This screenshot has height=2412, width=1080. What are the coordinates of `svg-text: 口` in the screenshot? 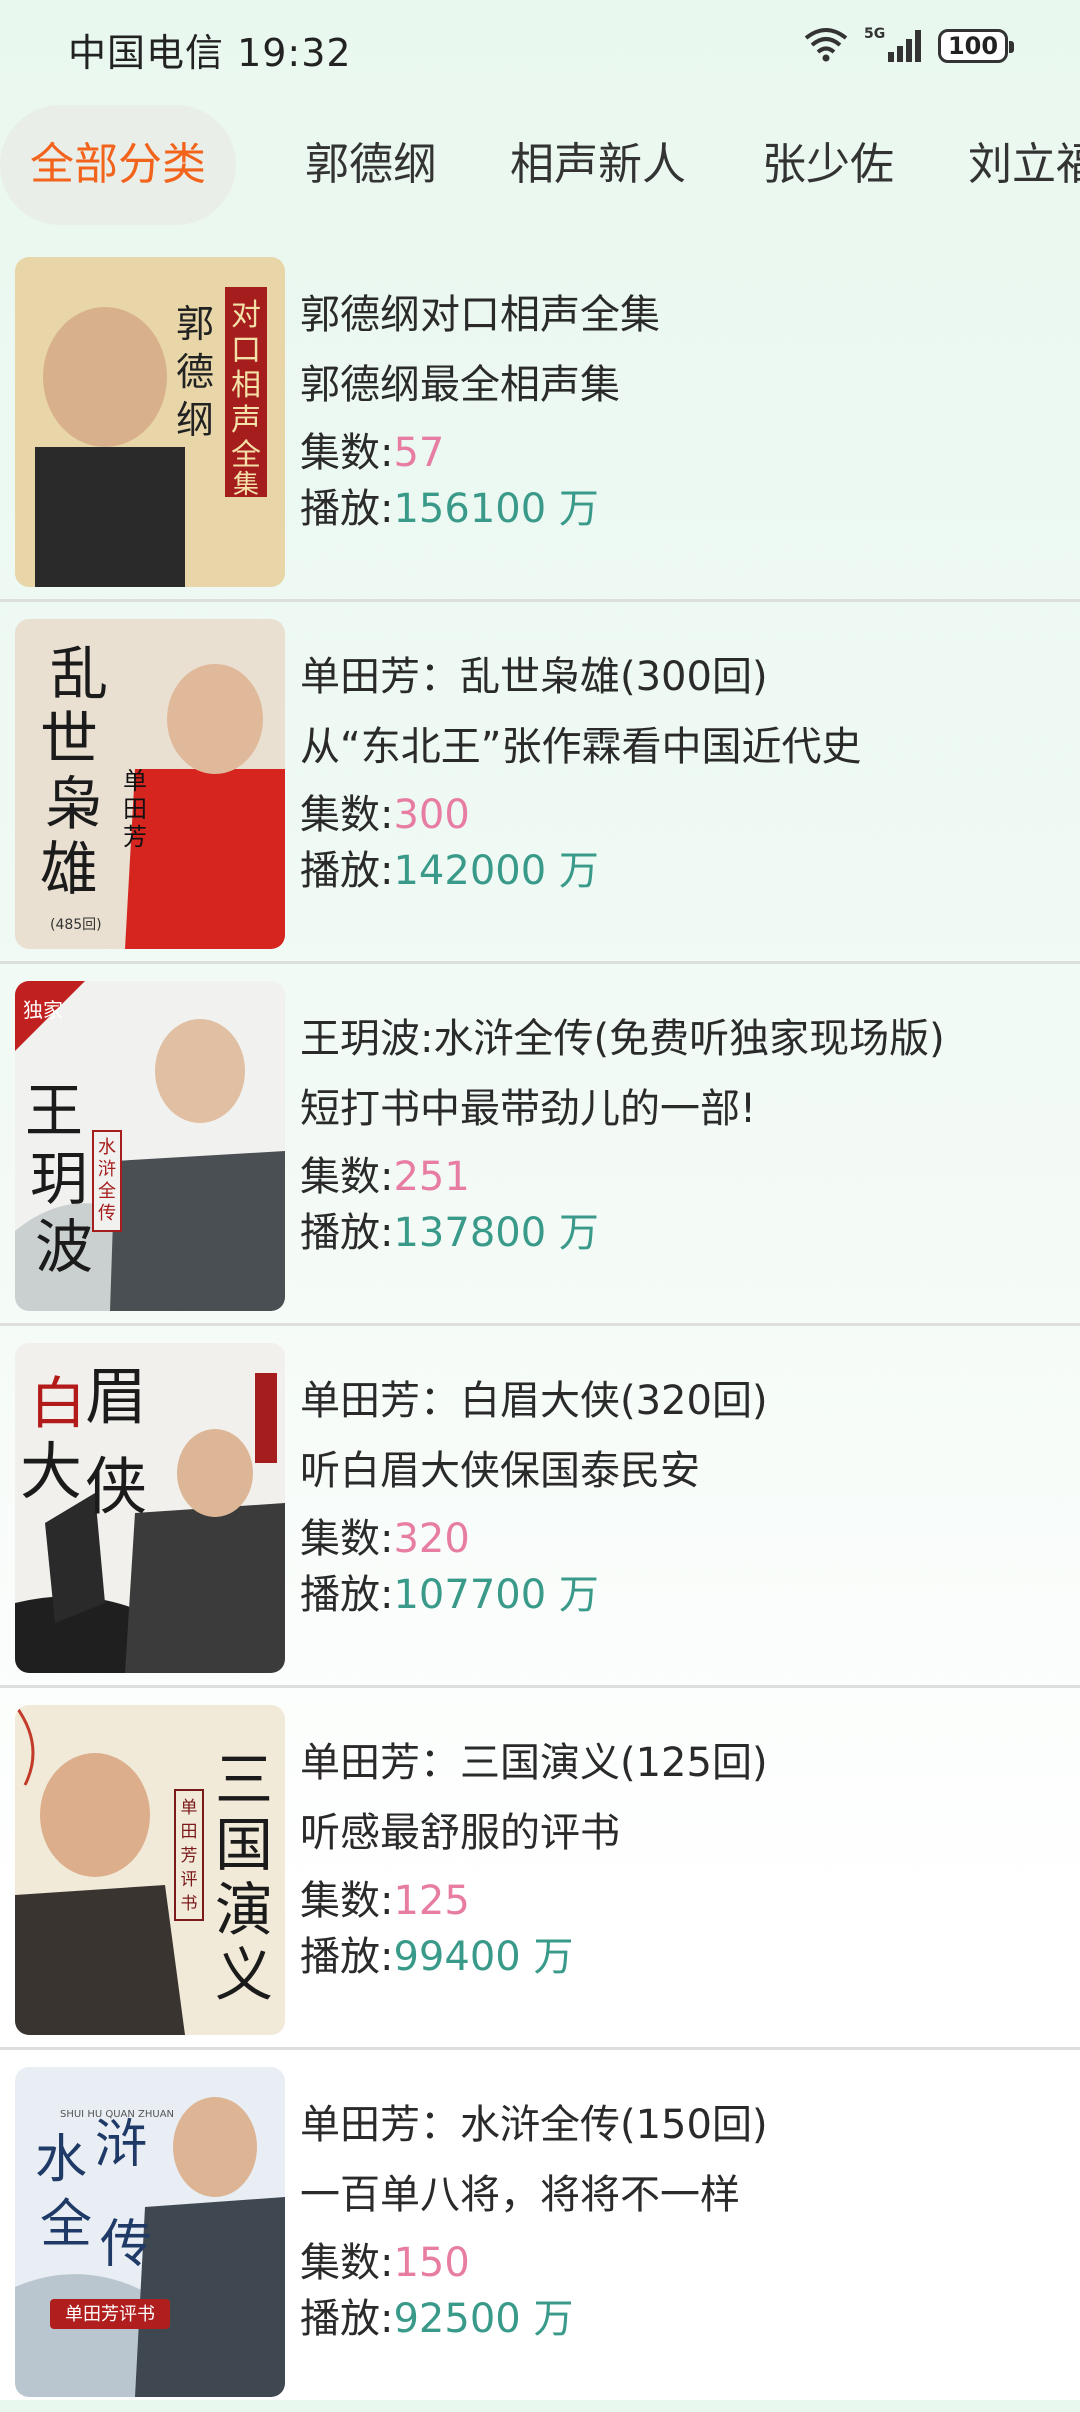 It's located at (246, 350).